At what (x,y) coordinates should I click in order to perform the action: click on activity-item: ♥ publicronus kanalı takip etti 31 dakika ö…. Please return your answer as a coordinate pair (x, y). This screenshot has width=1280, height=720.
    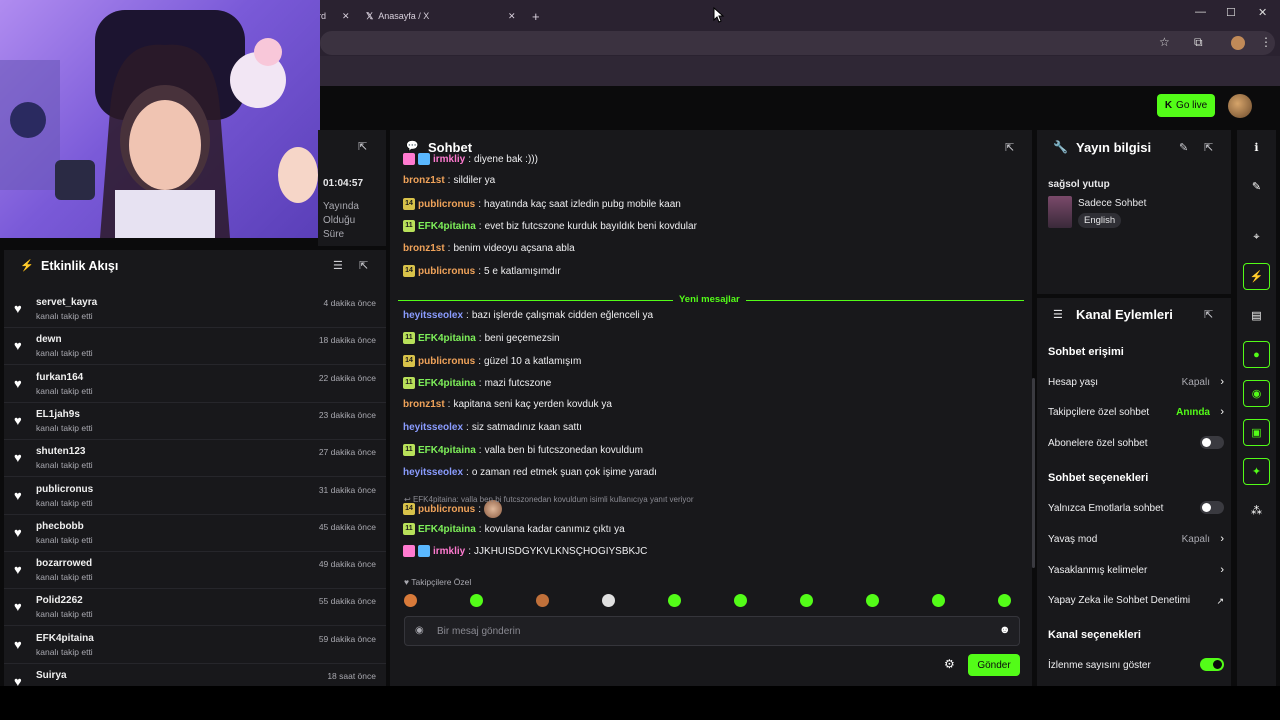
    Looking at the image, I should click on (195, 496).